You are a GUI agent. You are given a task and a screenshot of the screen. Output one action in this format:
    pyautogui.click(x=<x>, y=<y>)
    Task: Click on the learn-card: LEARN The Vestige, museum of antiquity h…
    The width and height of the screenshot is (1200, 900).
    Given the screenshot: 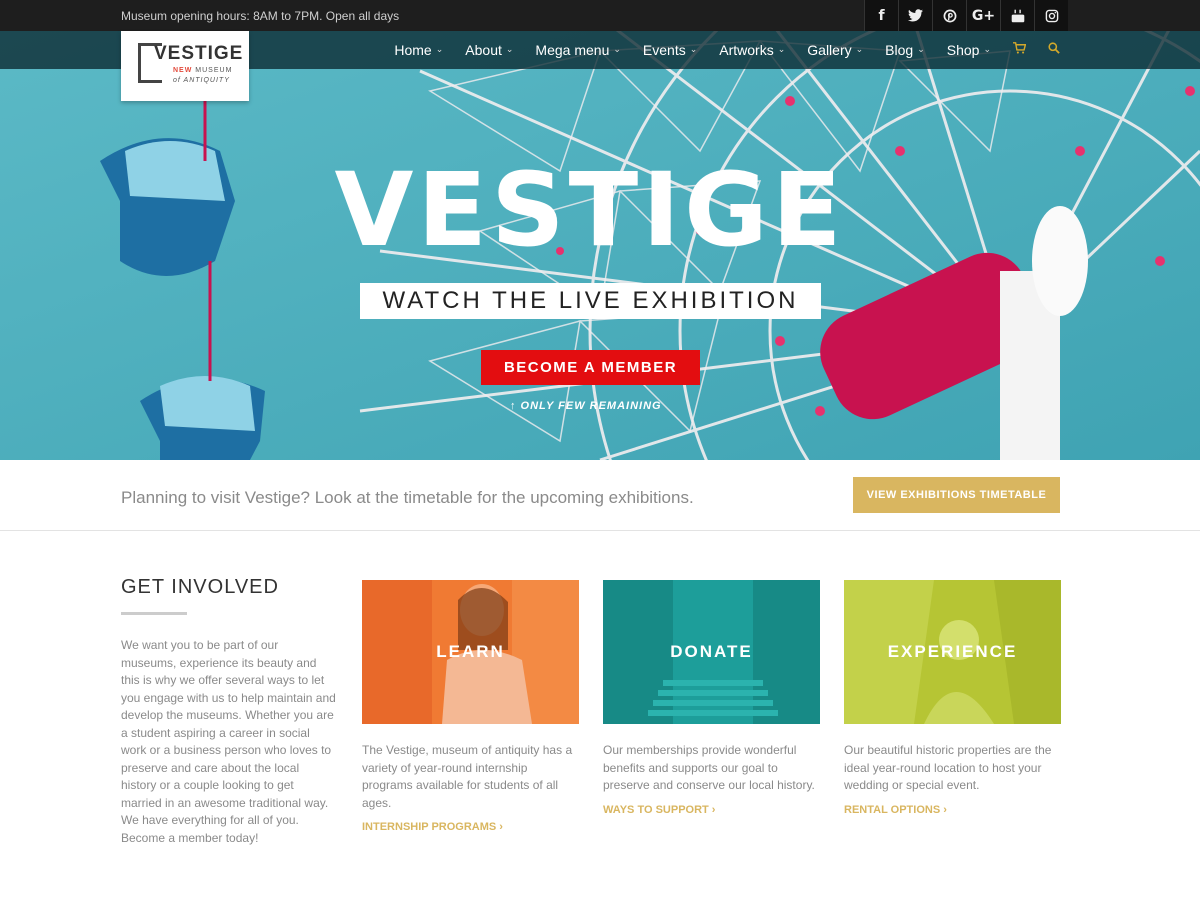 What is the action you would take?
    pyautogui.click(x=470, y=706)
    